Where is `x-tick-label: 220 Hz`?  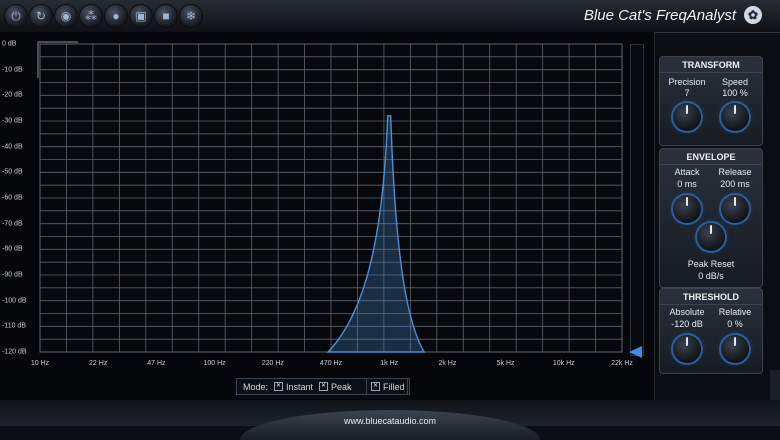 x-tick-label: 220 Hz is located at coordinates (272, 363).